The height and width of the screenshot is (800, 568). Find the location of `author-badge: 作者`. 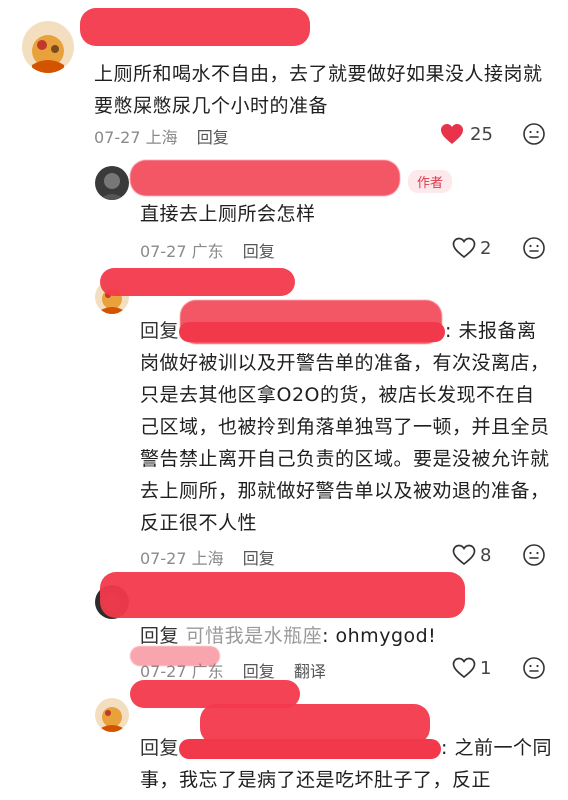

author-badge: 作者 is located at coordinates (430, 181).